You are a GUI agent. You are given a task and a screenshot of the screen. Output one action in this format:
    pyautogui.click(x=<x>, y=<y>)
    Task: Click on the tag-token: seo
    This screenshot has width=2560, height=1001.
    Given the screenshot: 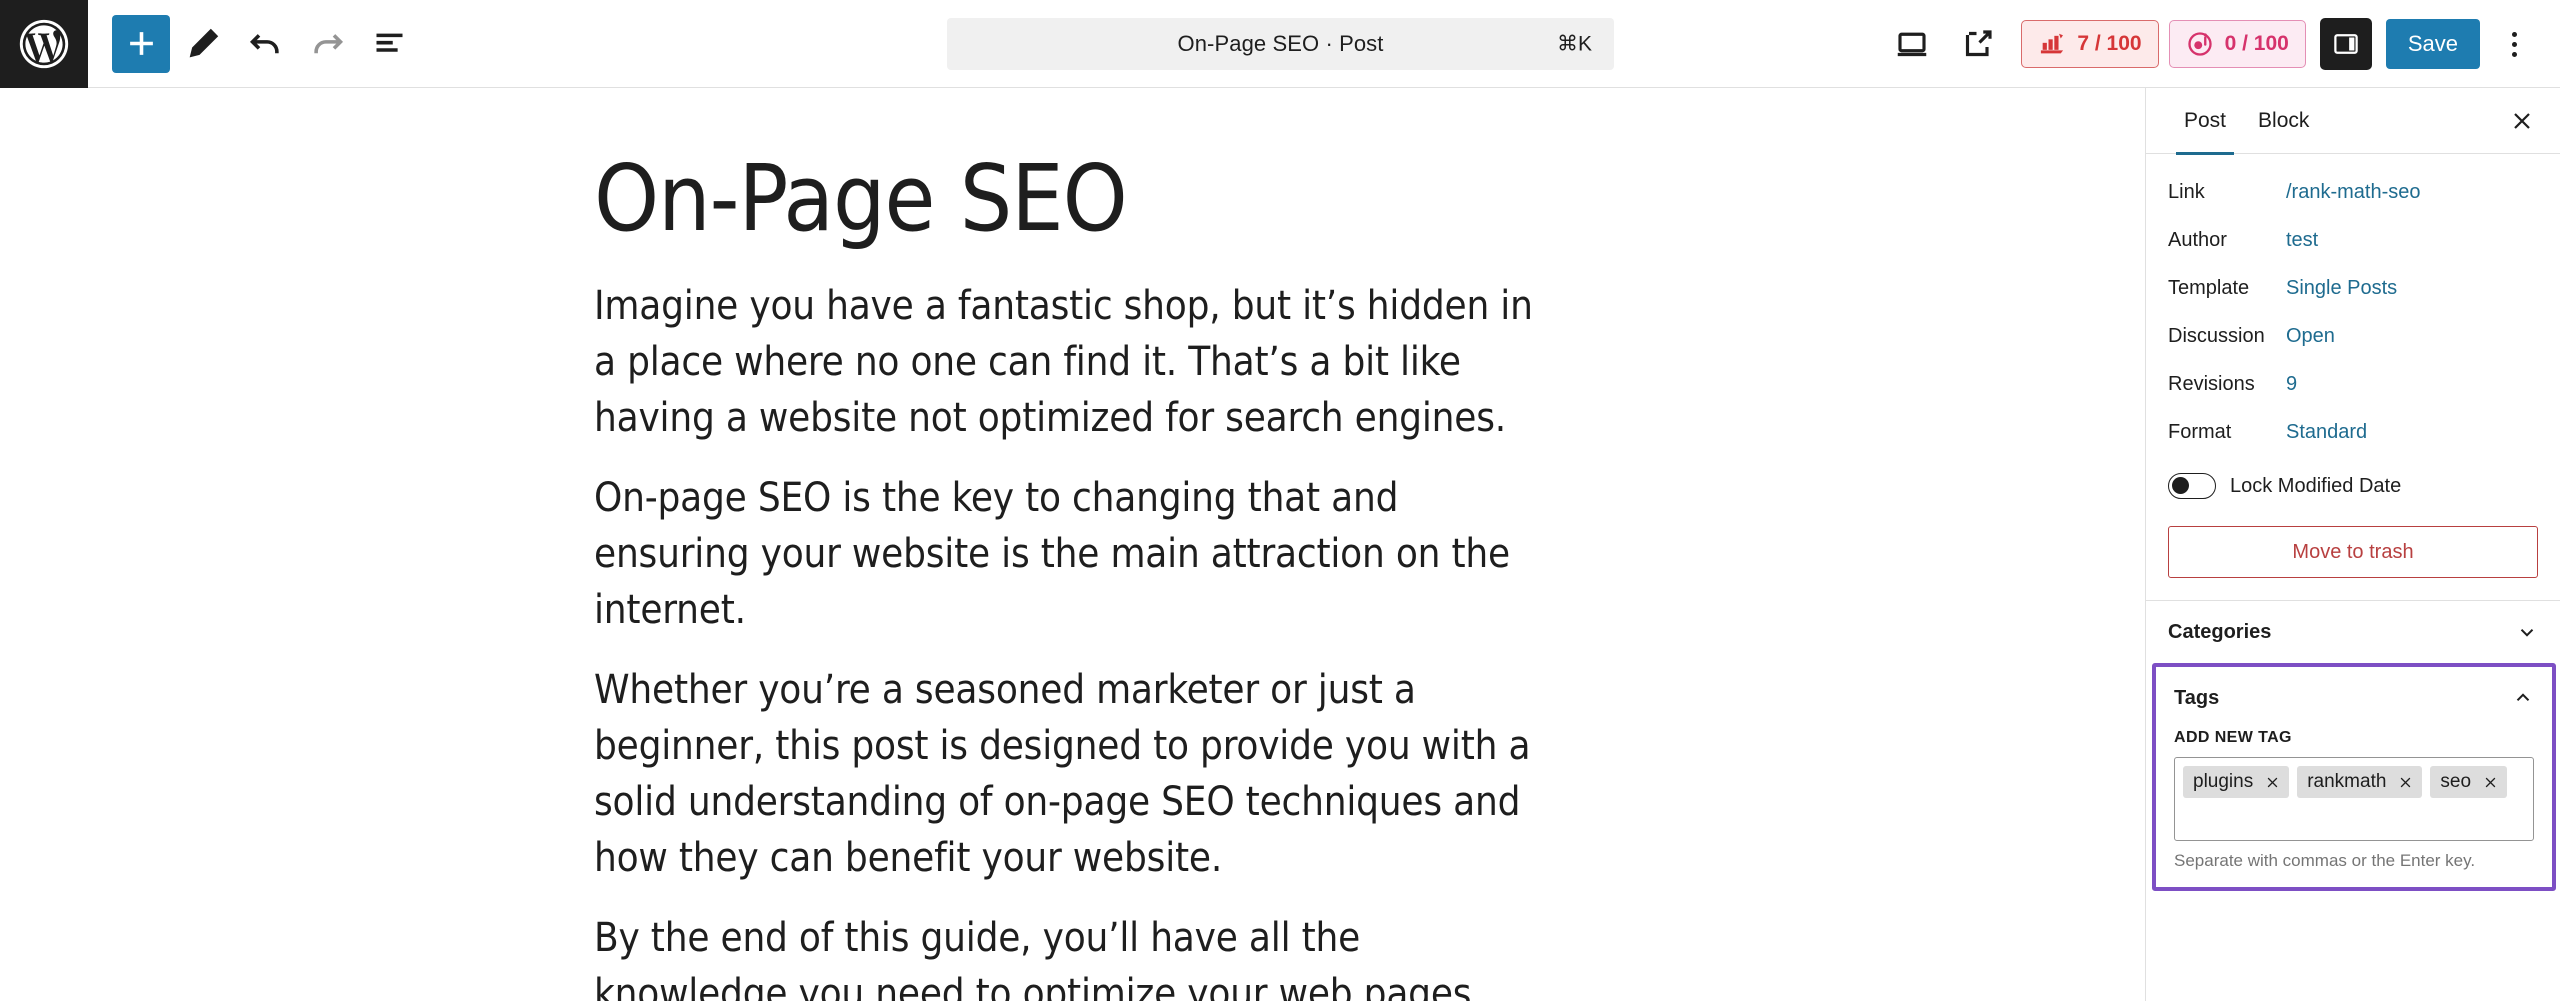 What is the action you would take?
    pyautogui.click(x=2469, y=782)
    